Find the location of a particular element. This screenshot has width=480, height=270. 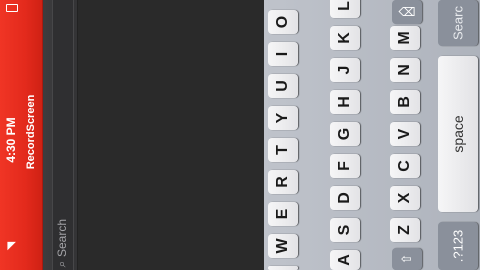

key-r: R is located at coordinates (283, 182).